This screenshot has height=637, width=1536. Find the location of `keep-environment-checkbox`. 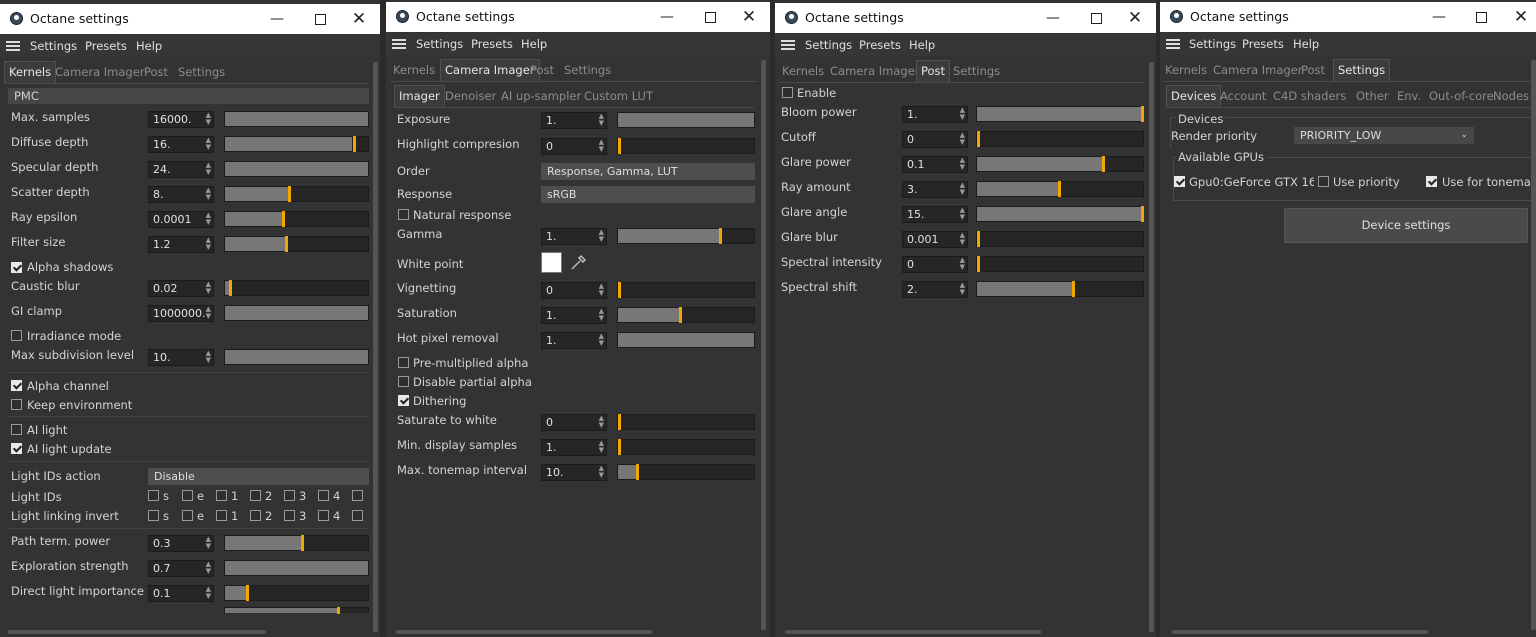

keep-environment-checkbox is located at coordinates (16, 404).